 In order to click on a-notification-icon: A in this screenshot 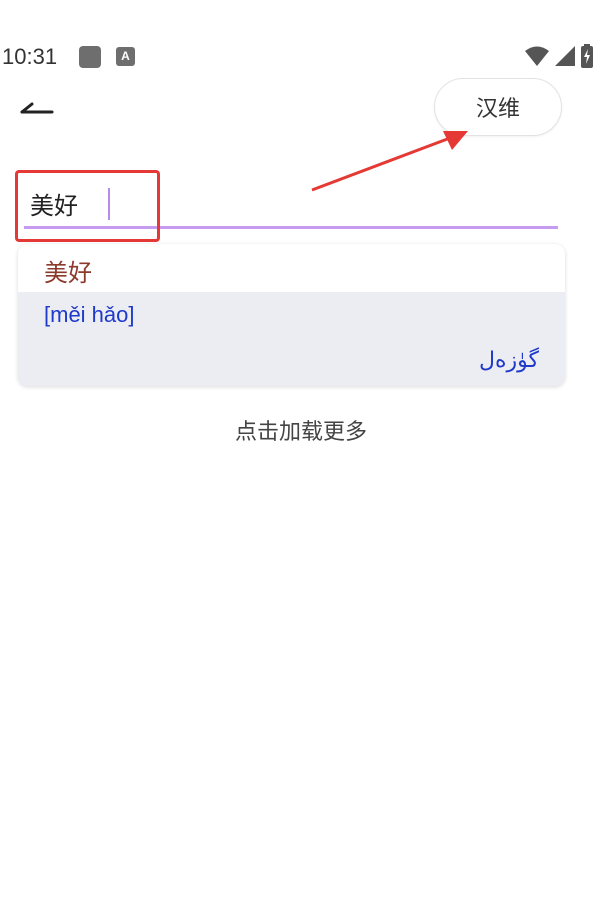, I will do `click(125, 56)`.